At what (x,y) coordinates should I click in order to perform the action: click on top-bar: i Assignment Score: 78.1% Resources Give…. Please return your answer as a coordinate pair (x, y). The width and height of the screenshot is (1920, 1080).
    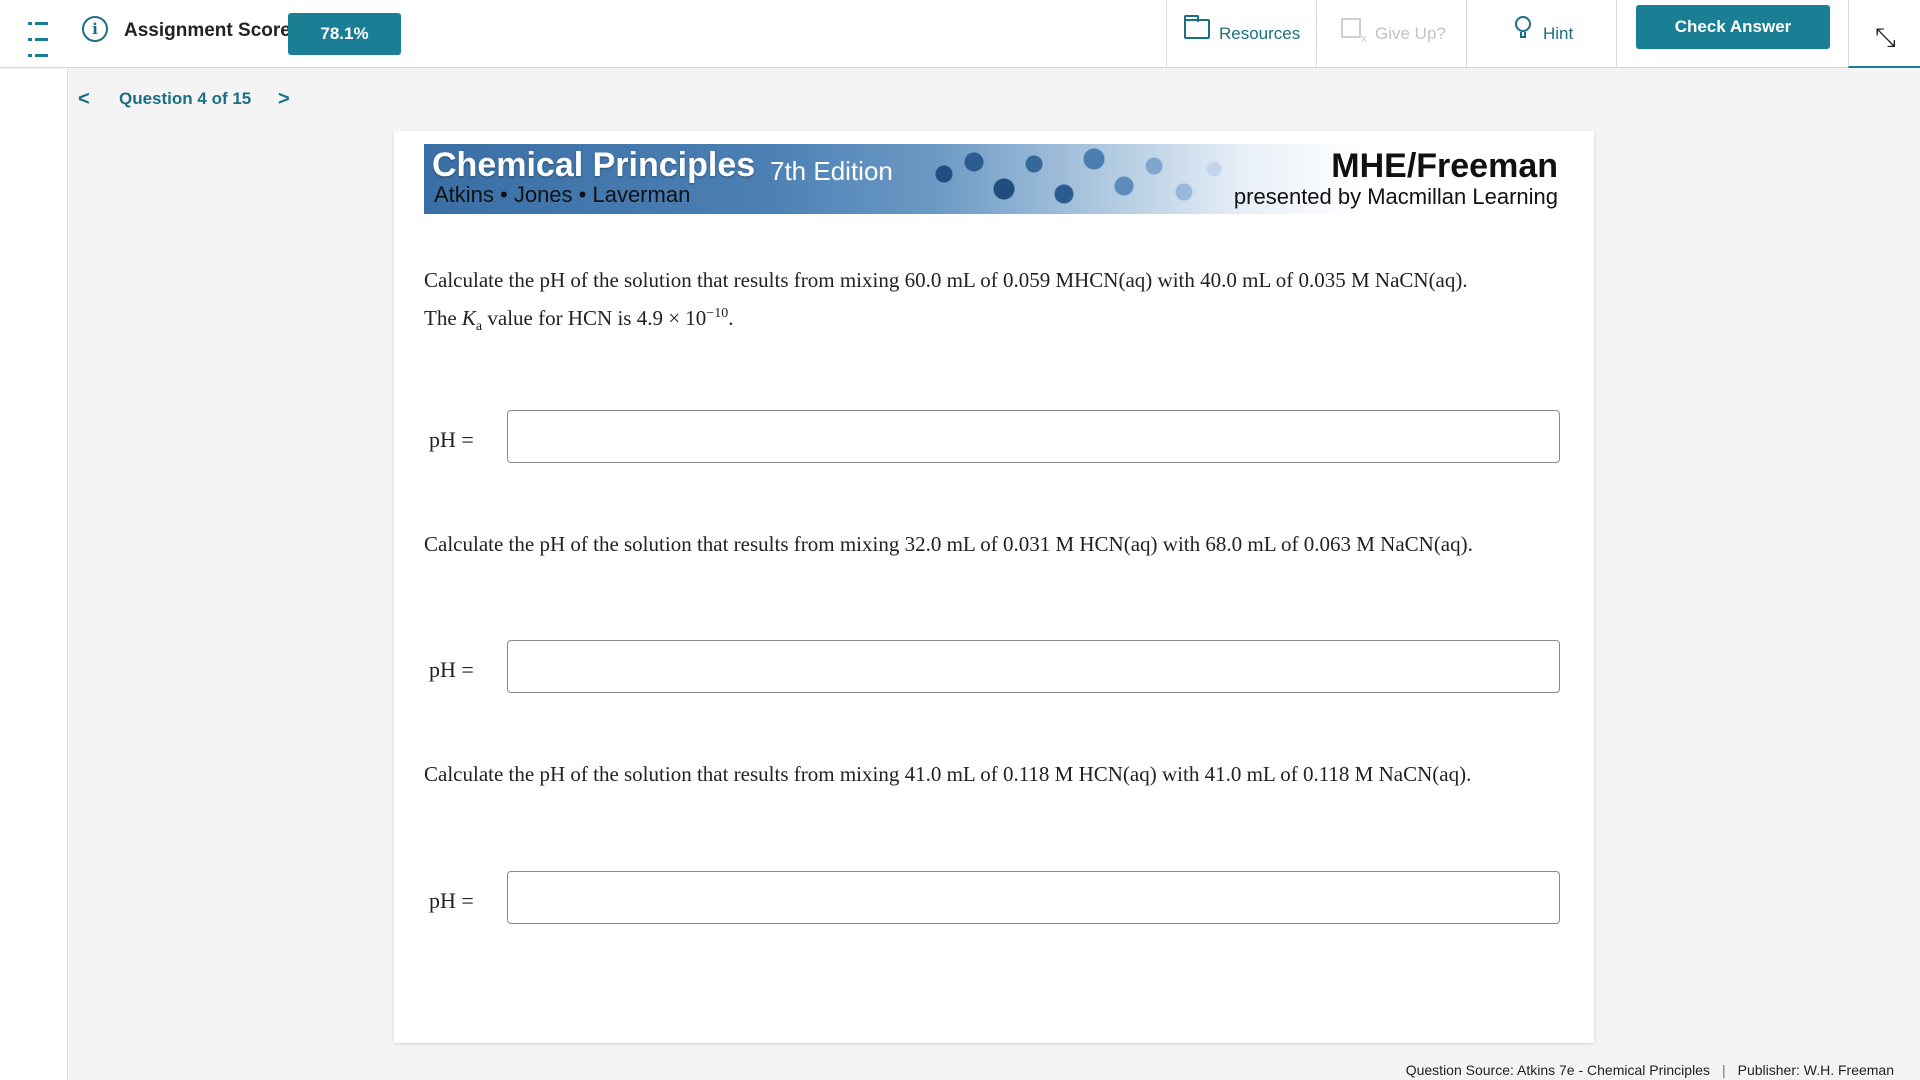
    Looking at the image, I should click on (960, 34).